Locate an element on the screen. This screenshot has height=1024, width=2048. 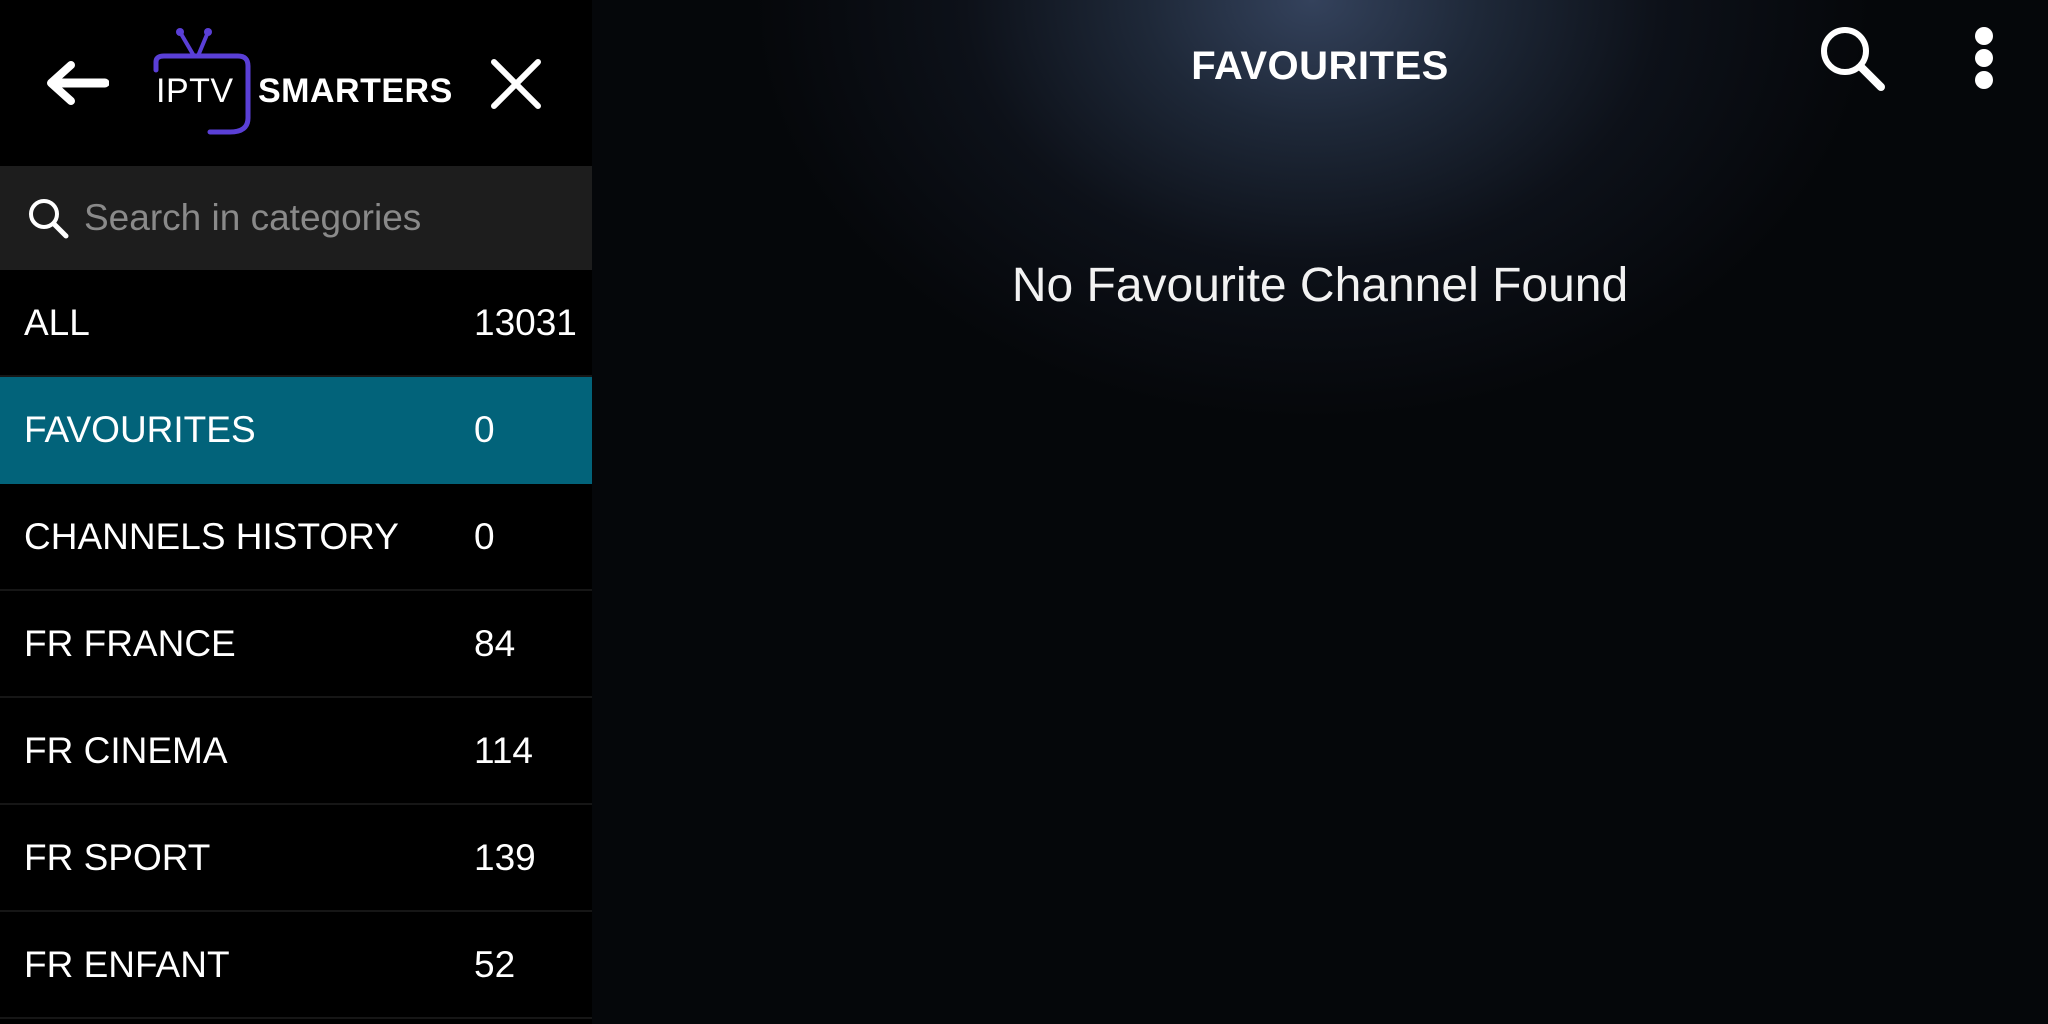
category-count: 84 is located at coordinates (495, 643).